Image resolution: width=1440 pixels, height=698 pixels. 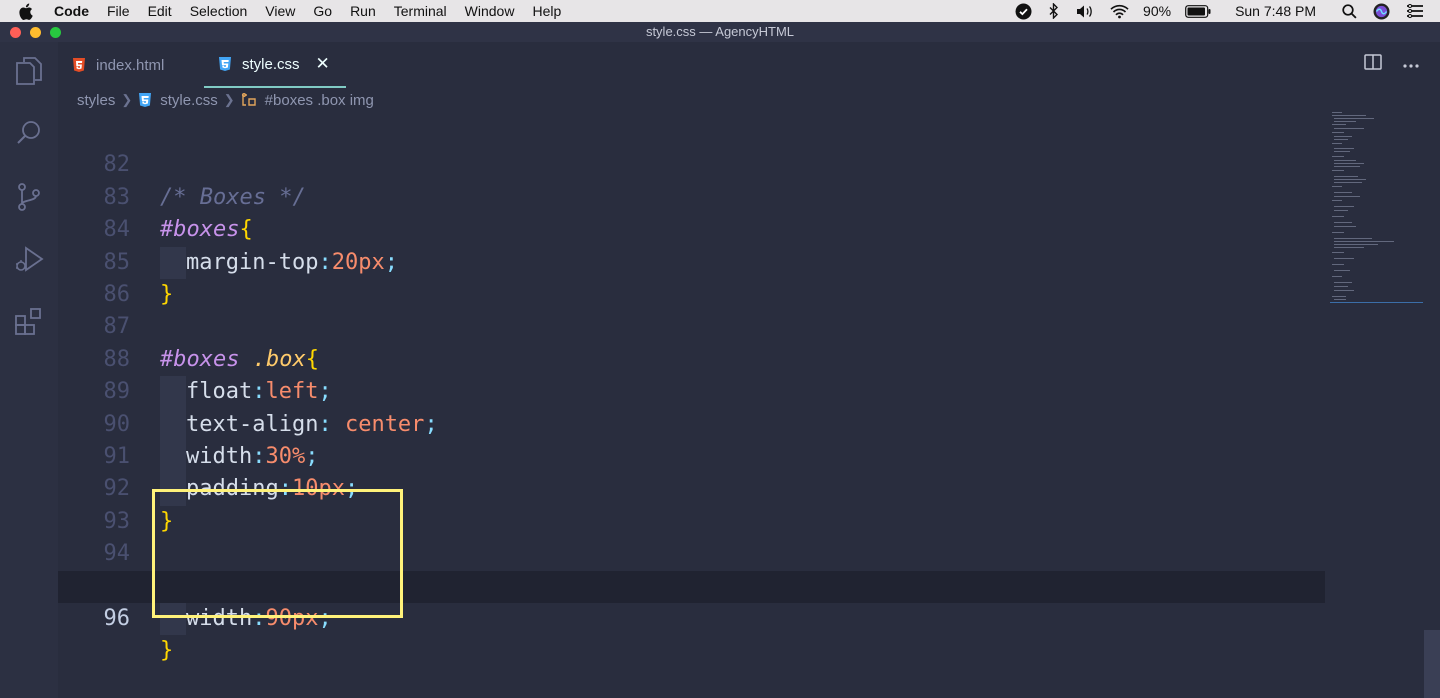 I want to click on siri-icon, so click(x=1381, y=11).